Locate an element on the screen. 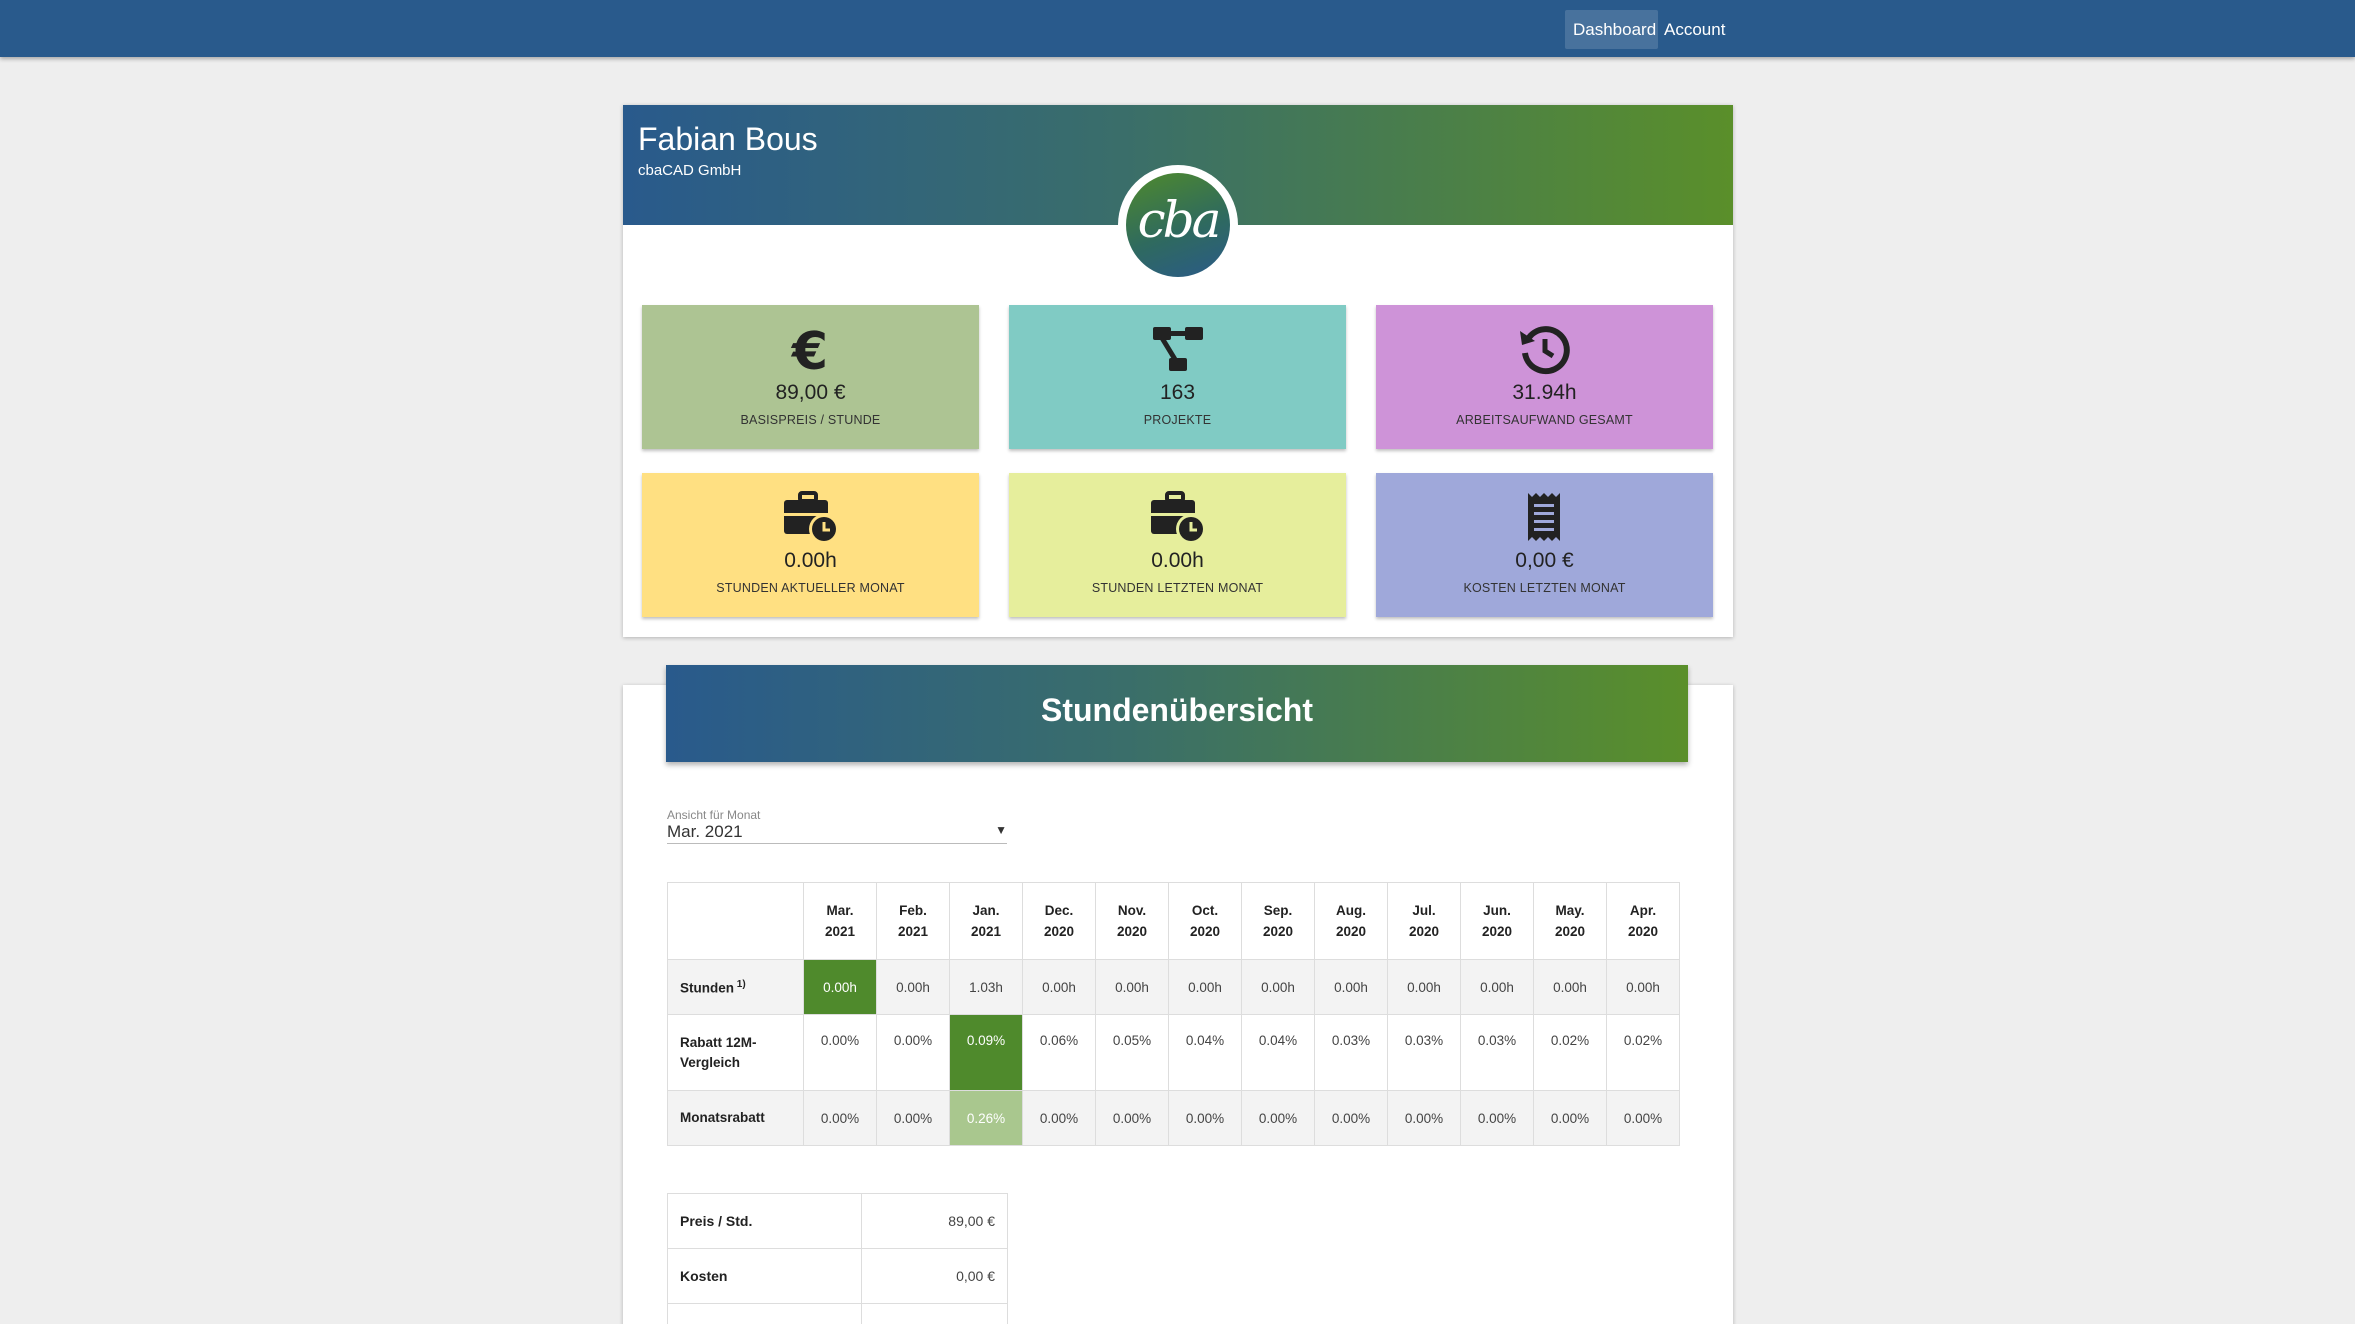  hours-title: Stundenübersicht is located at coordinates (1176, 710).